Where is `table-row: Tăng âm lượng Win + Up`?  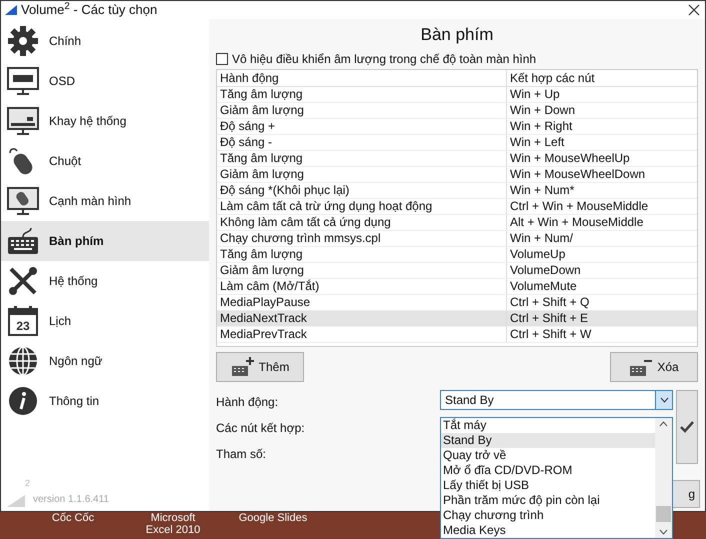
table-row: Tăng âm lượng Win + Up is located at coordinates (457, 95).